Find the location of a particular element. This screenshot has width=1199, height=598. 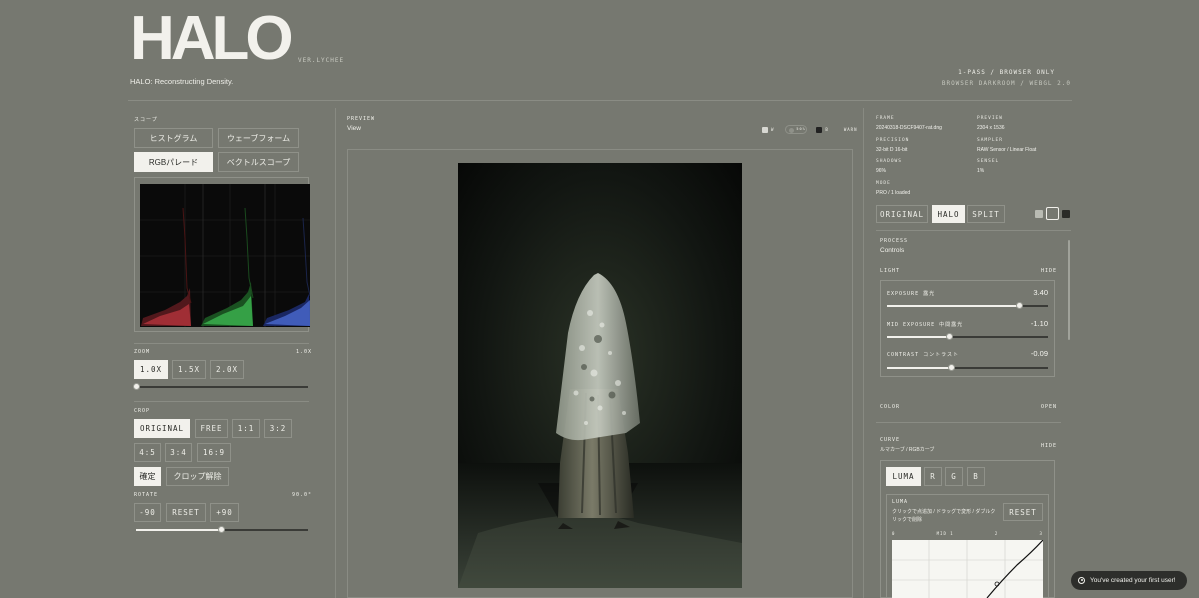

curve-g-button: G is located at coordinates (954, 476).